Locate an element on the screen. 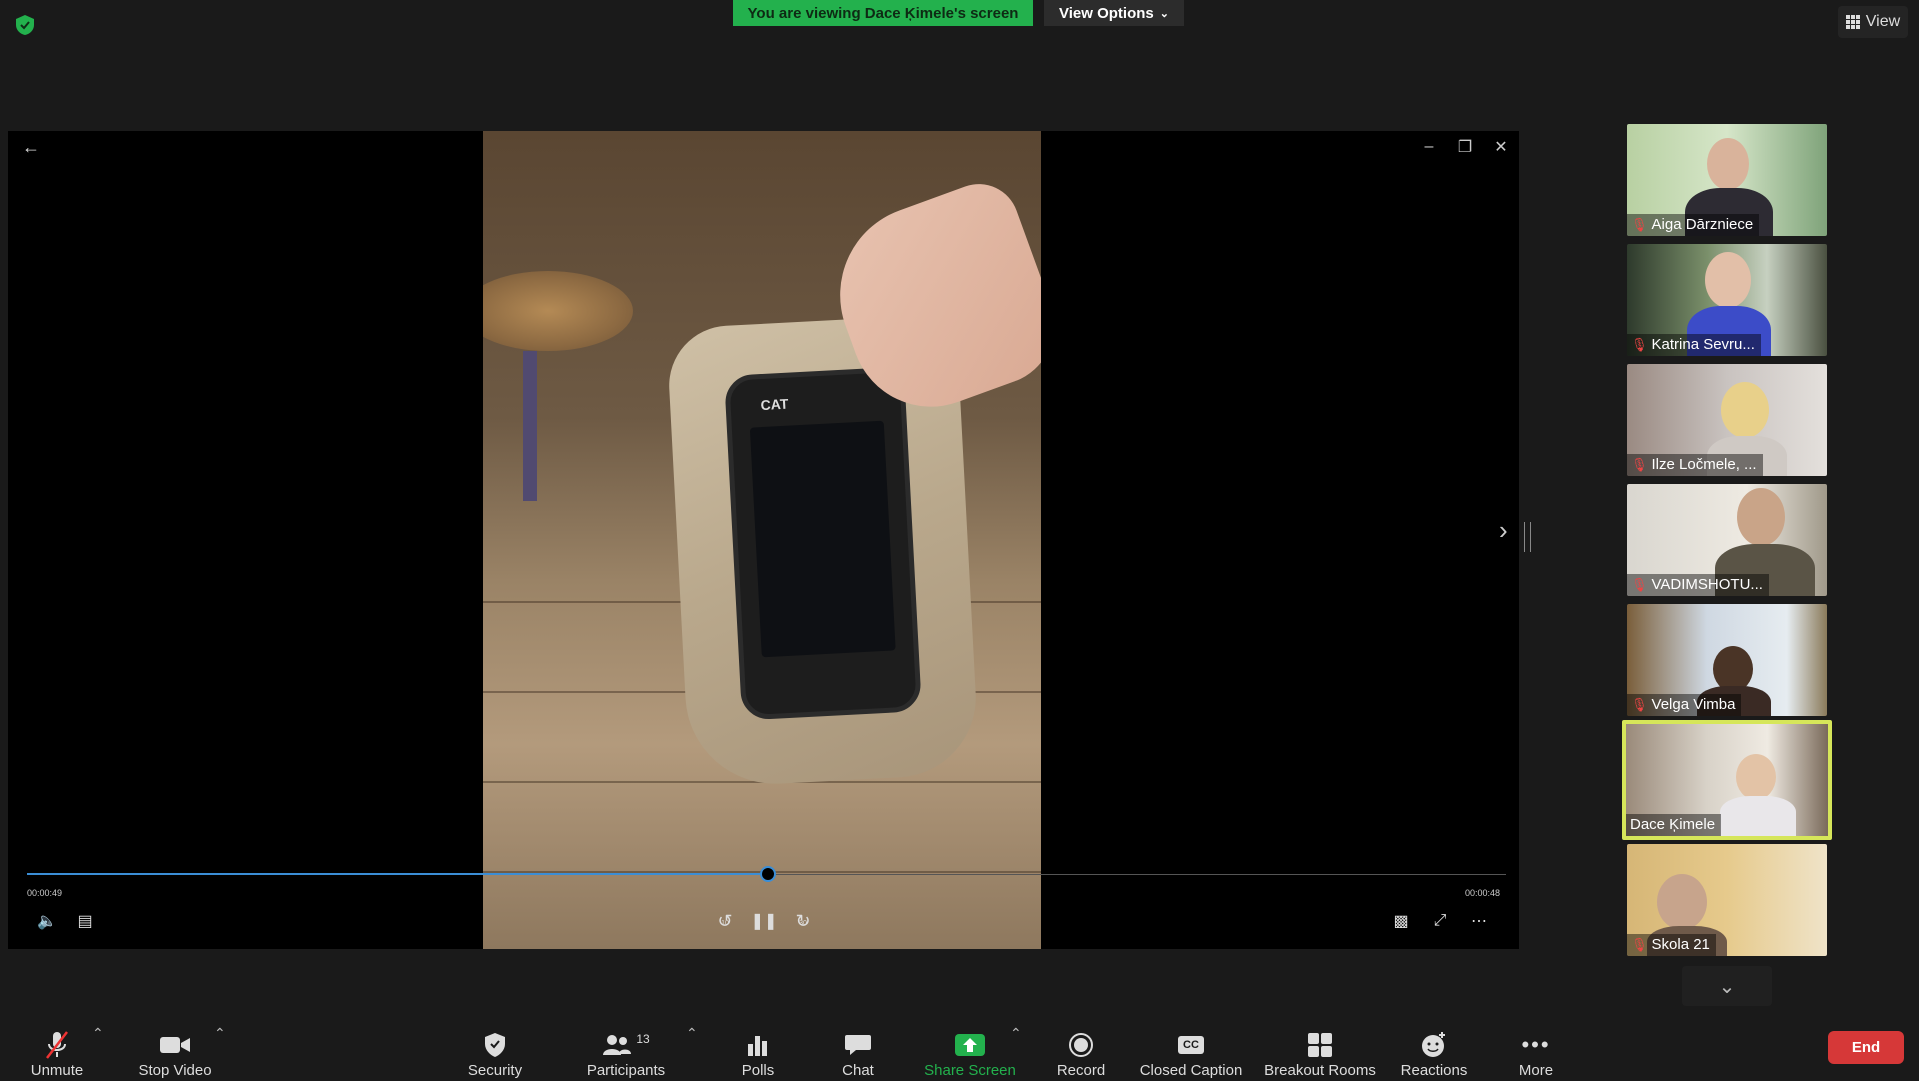 The image size is (1919, 1081). polls-button: Polls is located at coordinates (758, 1048).